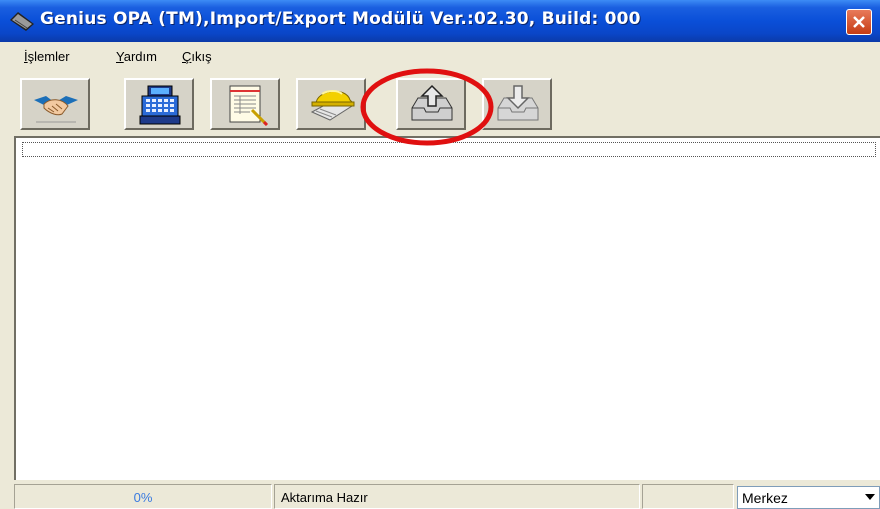 The height and width of the screenshot is (509, 880). Describe the element at coordinates (22, 21) in the screenshot. I see `app-logo-icon` at that location.